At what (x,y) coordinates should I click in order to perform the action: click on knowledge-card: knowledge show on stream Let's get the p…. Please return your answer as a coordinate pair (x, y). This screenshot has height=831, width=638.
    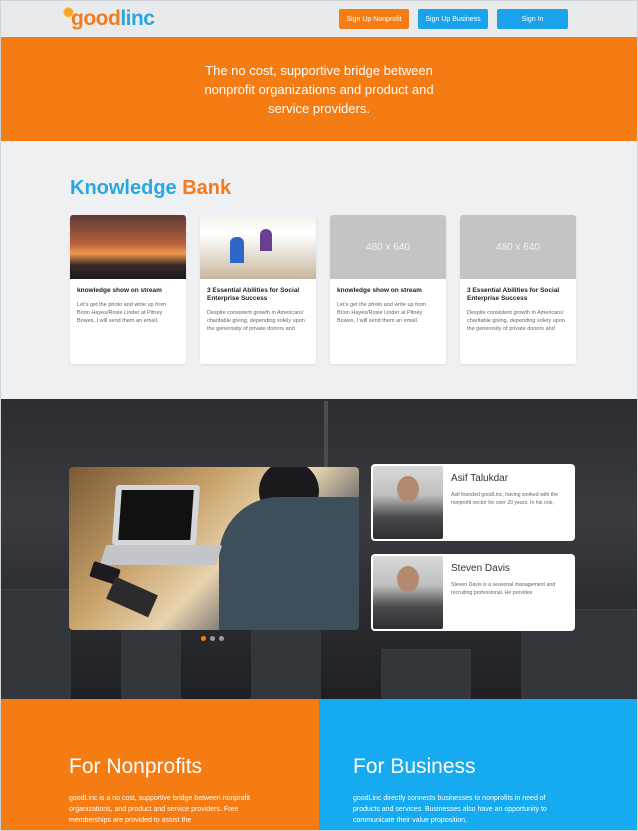
    Looking at the image, I should click on (128, 289).